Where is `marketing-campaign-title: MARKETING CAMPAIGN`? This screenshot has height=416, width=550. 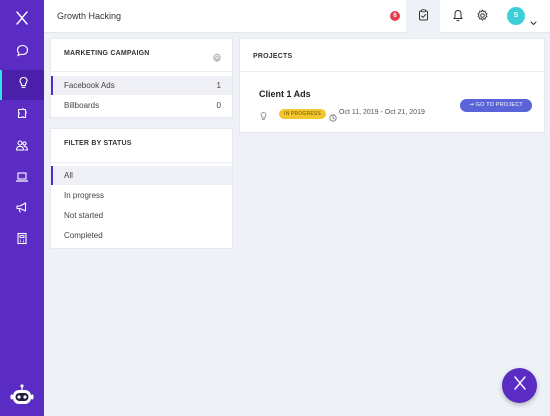 marketing-campaign-title: MARKETING CAMPAIGN is located at coordinates (107, 53).